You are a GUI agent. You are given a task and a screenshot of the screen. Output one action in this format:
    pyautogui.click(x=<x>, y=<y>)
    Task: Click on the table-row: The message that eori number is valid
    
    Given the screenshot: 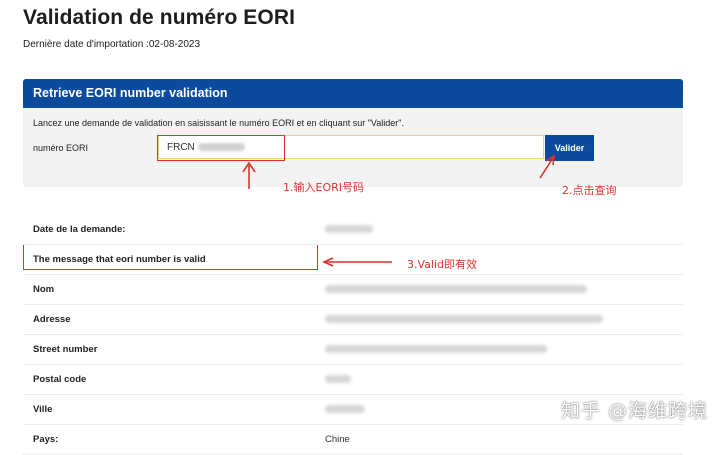 What is the action you would take?
    pyautogui.click(x=353, y=260)
    